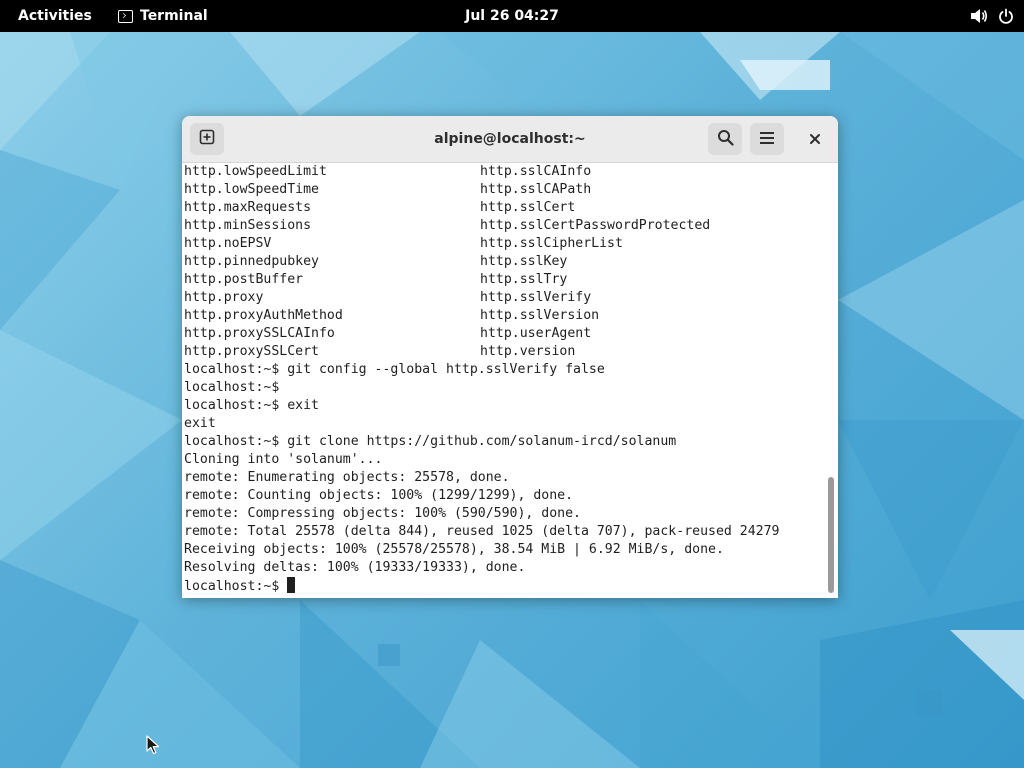 This screenshot has width=1024, height=768. I want to click on terminal-icon, so click(125, 16).